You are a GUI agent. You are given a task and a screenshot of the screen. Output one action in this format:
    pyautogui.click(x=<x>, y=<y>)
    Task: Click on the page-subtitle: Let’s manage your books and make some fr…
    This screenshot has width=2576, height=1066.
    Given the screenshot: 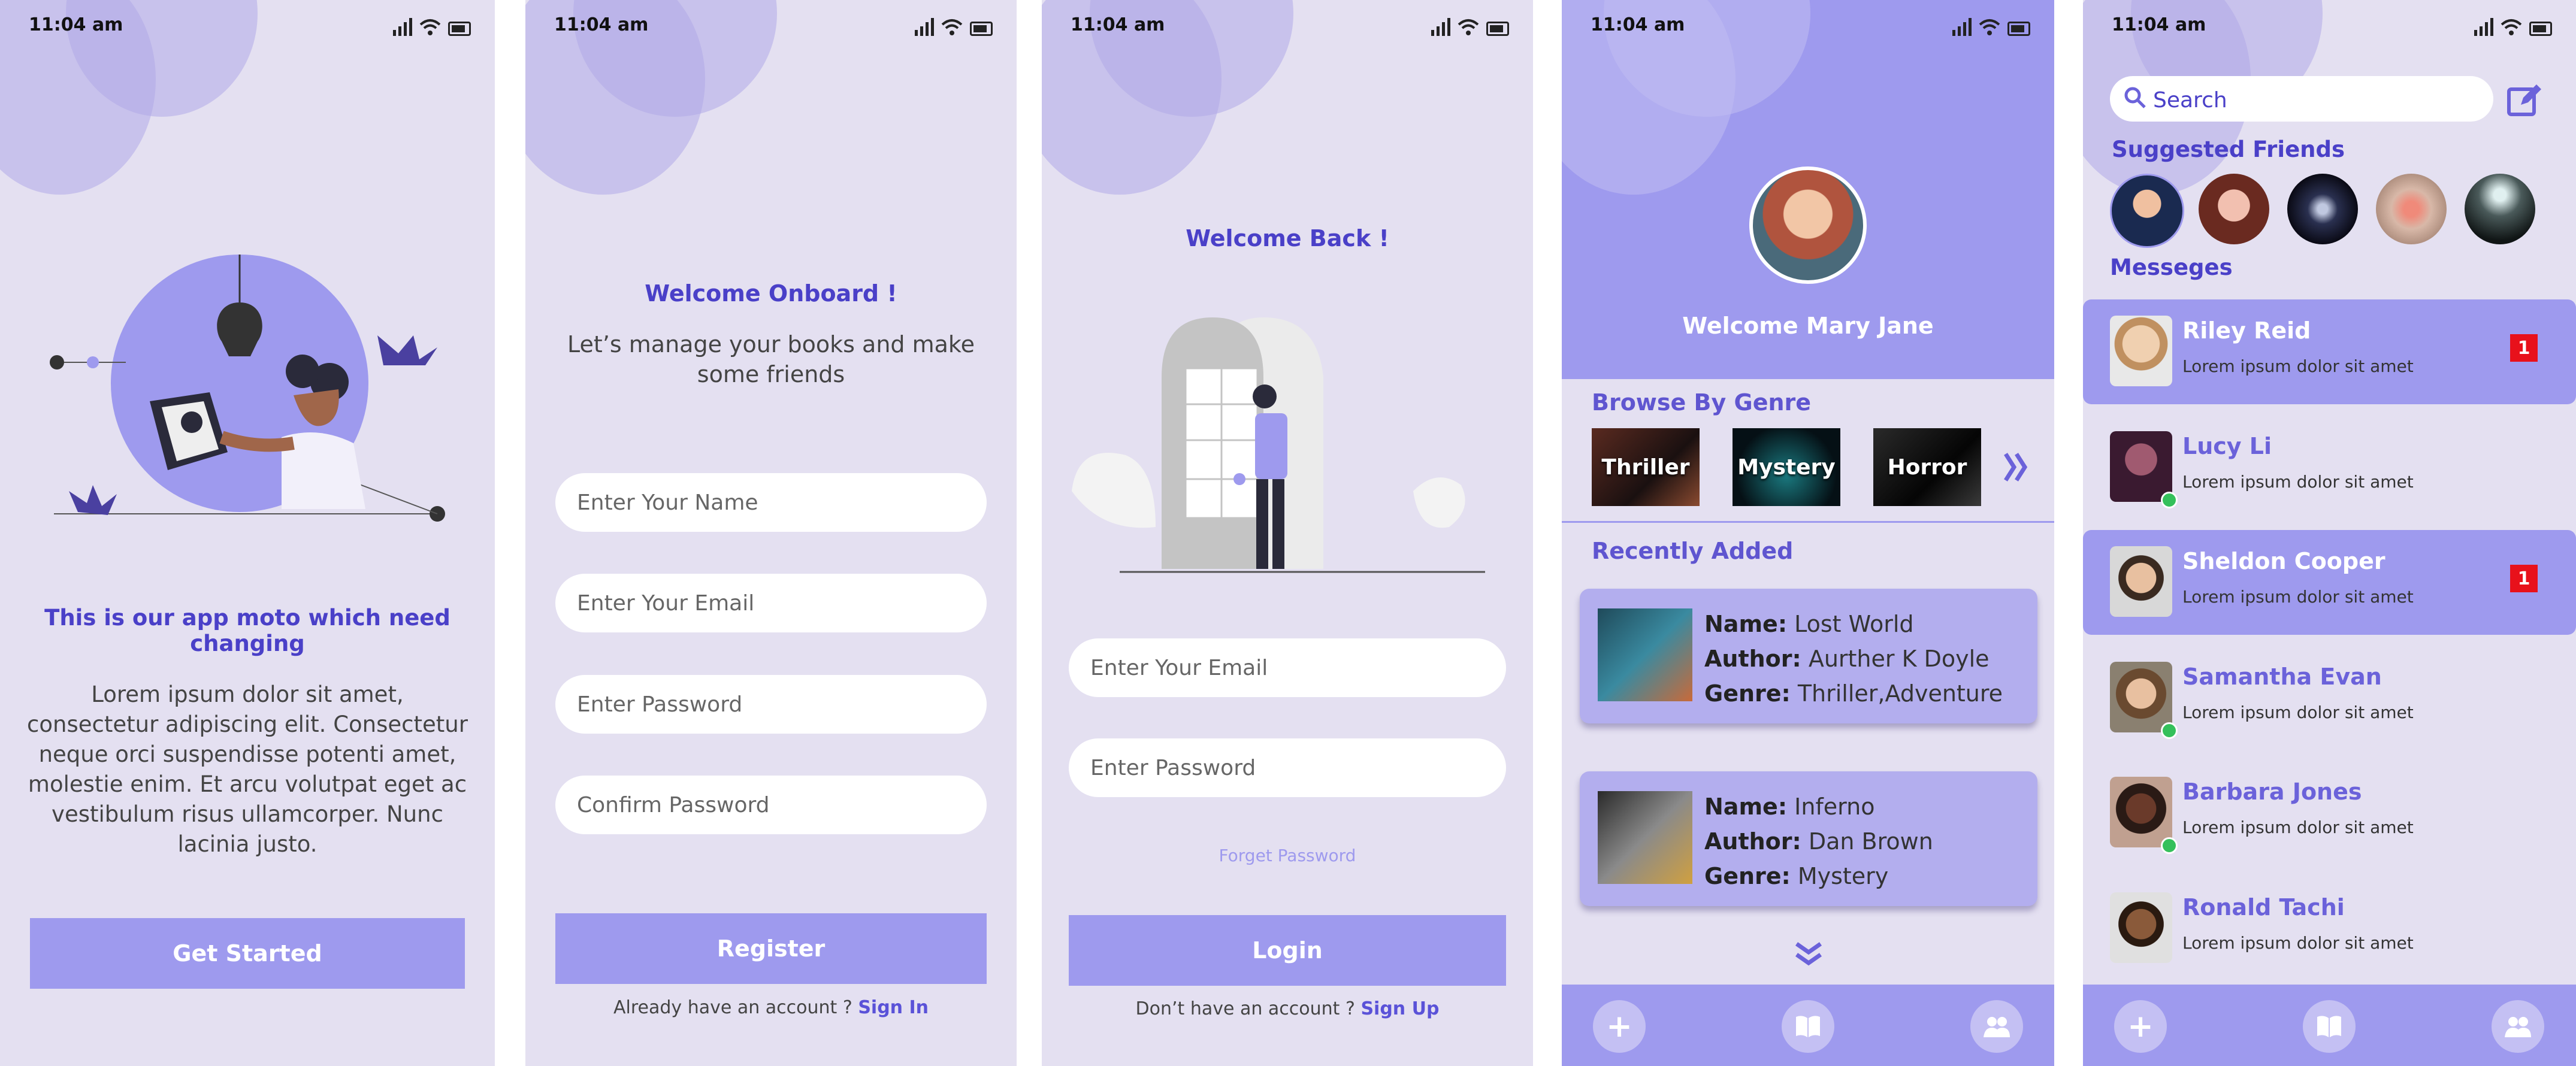 What is the action you would take?
    pyautogui.click(x=771, y=359)
    